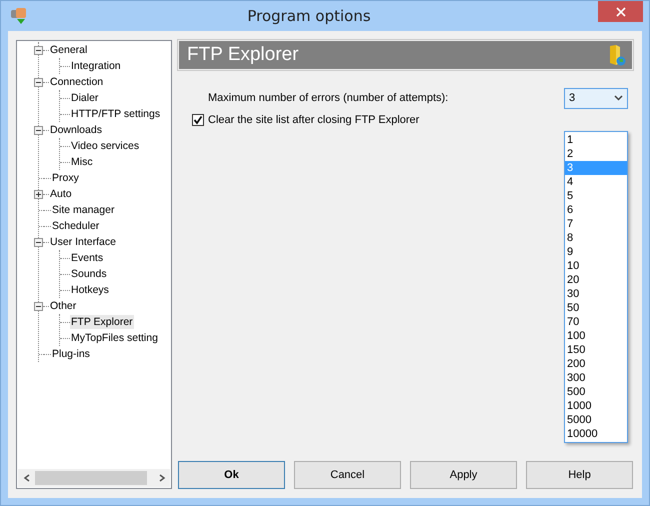 The height and width of the screenshot is (506, 650). Describe the element at coordinates (75, 226) in the screenshot. I see `tree-item: Scheduler` at that location.